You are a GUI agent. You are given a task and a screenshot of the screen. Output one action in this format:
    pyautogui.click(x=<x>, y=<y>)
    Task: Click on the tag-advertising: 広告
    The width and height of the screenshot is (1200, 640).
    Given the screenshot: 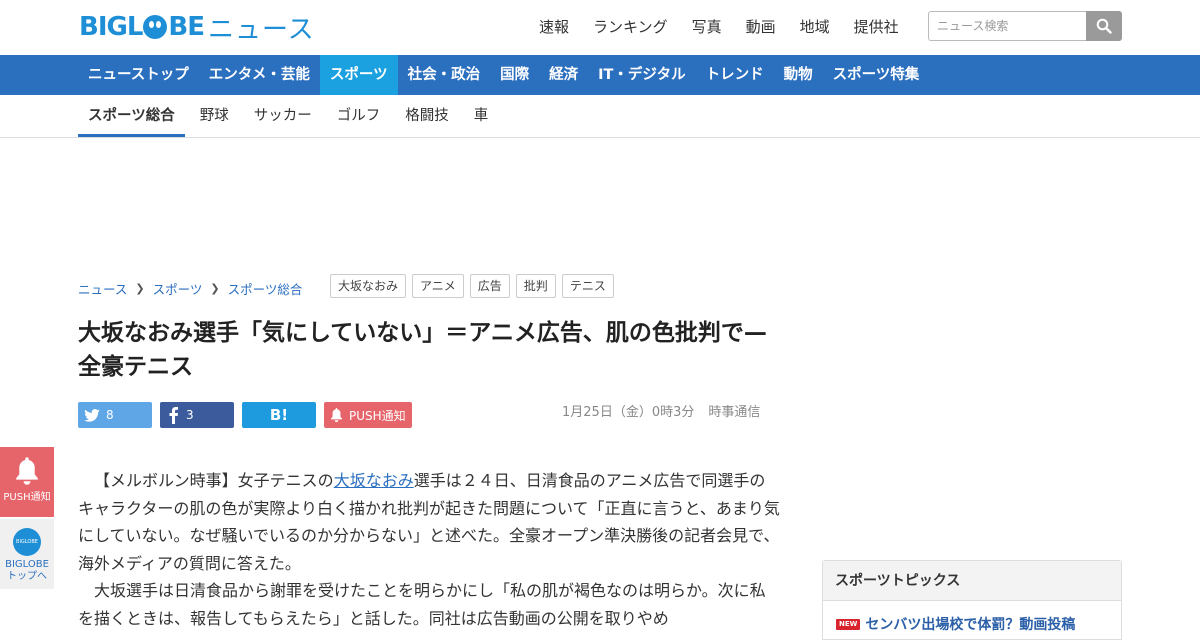 What is the action you would take?
    pyautogui.click(x=489, y=286)
    